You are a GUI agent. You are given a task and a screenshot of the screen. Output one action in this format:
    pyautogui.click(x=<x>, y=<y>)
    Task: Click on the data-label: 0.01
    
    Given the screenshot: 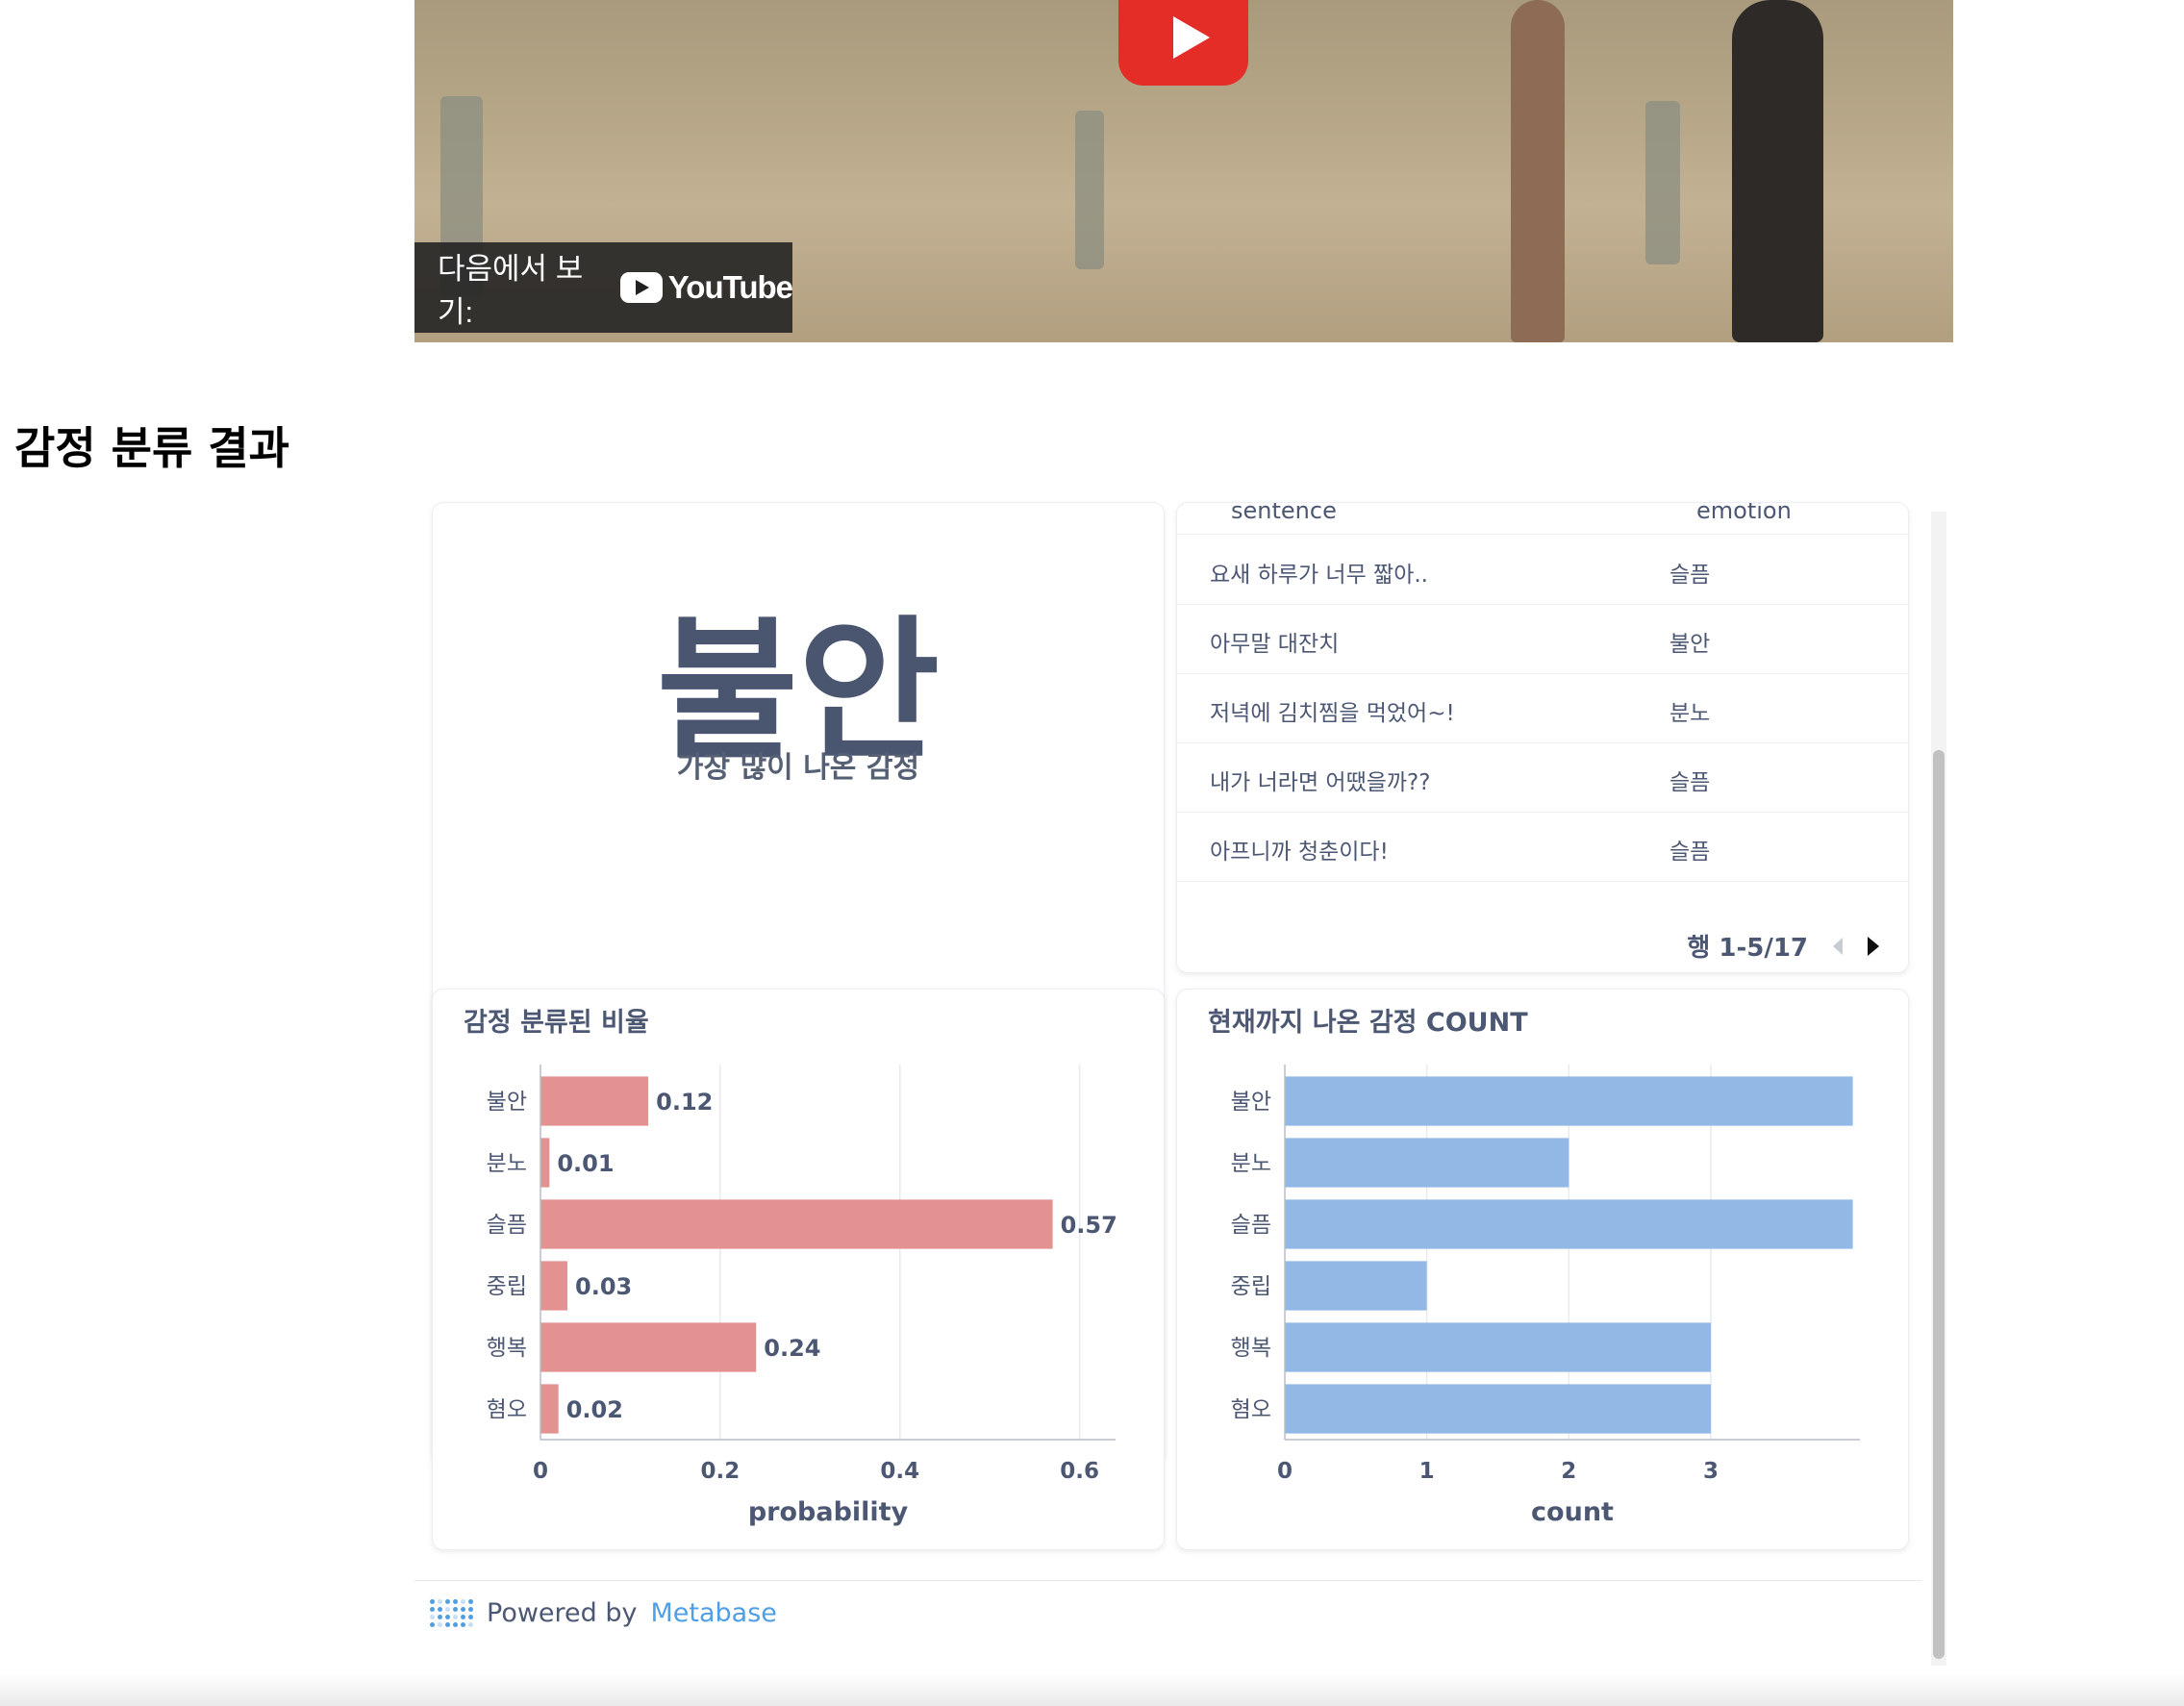 What is the action you would take?
    pyautogui.click(x=586, y=1163)
    